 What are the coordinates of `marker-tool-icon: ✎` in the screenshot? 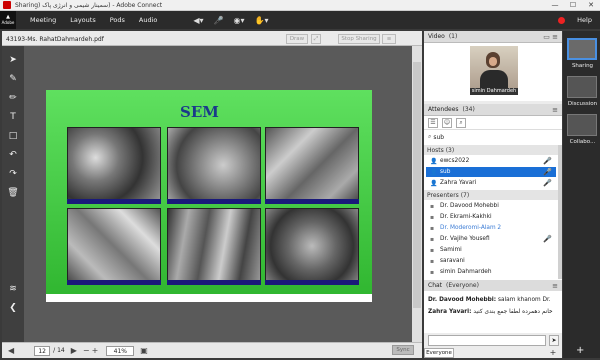 It's located at (13, 79).